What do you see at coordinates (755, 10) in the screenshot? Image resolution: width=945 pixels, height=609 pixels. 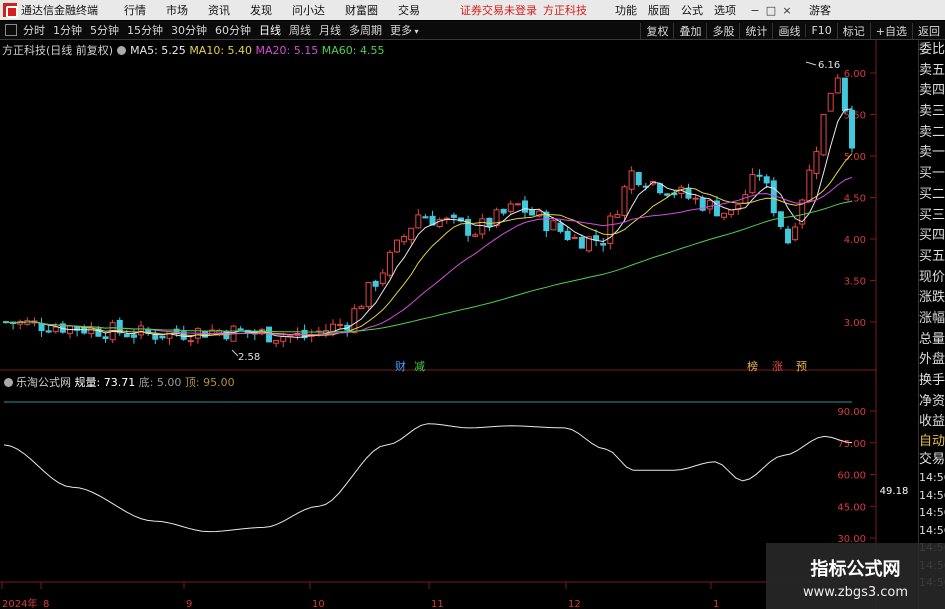 I see `minimize-icon: −` at bounding box center [755, 10].